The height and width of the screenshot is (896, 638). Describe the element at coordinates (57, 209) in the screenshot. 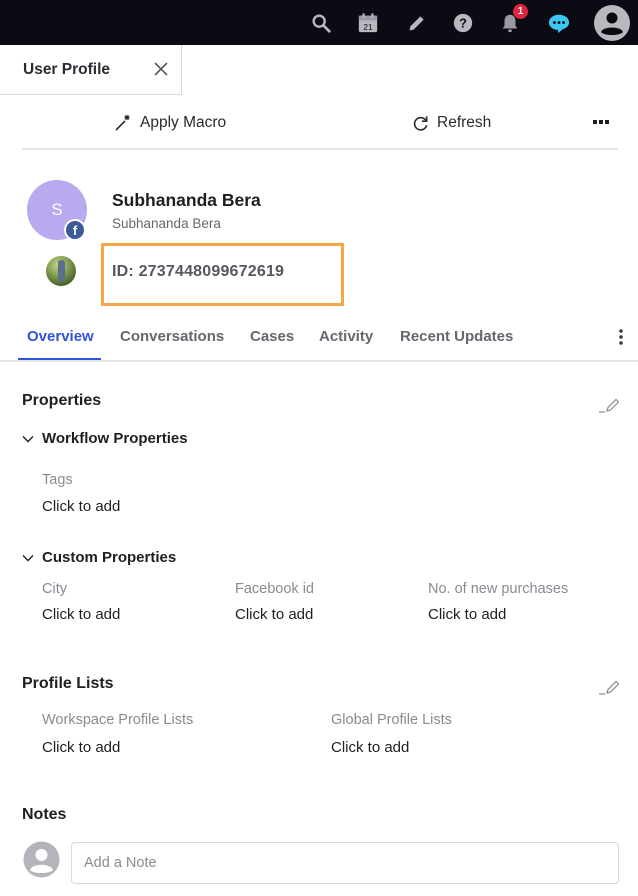

I see `avatar-initial: S` at that location.